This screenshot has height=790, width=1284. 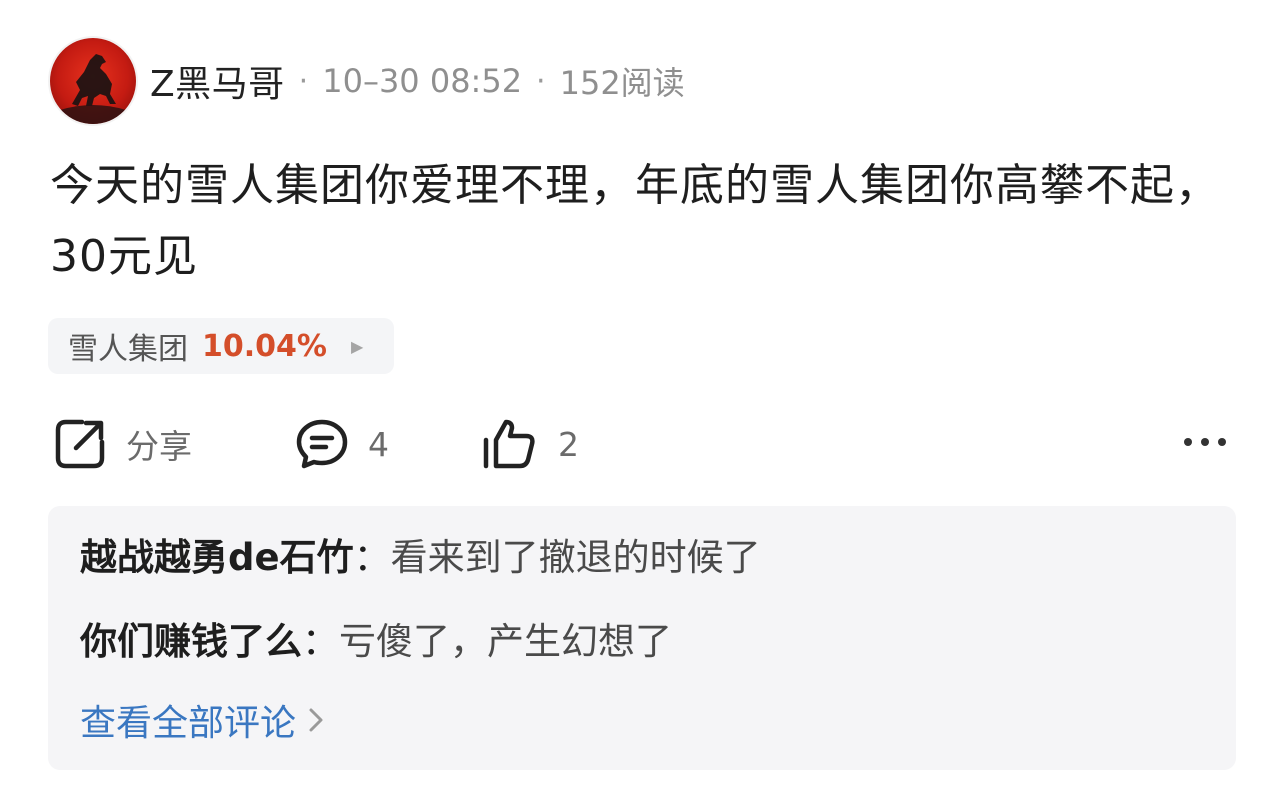 I want to click on more-icon, so click(x=1205, y=442).